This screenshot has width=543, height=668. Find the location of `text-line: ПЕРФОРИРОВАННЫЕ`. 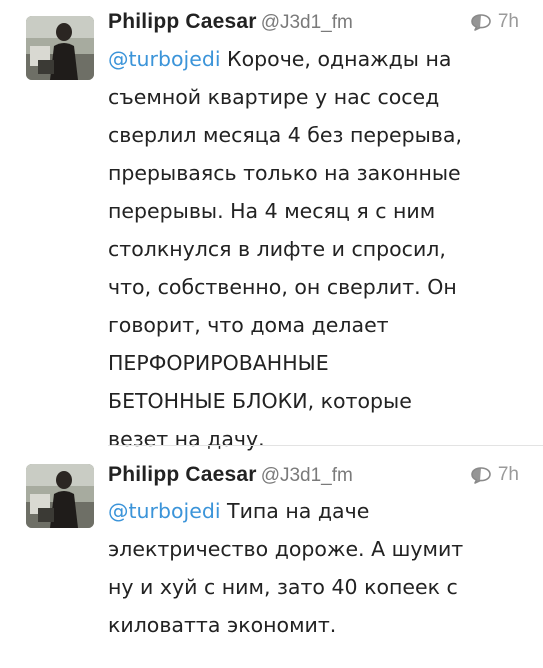

text-line: ПЕРФОРИРОВАННЫЕ is located at coordinates (218, 363).